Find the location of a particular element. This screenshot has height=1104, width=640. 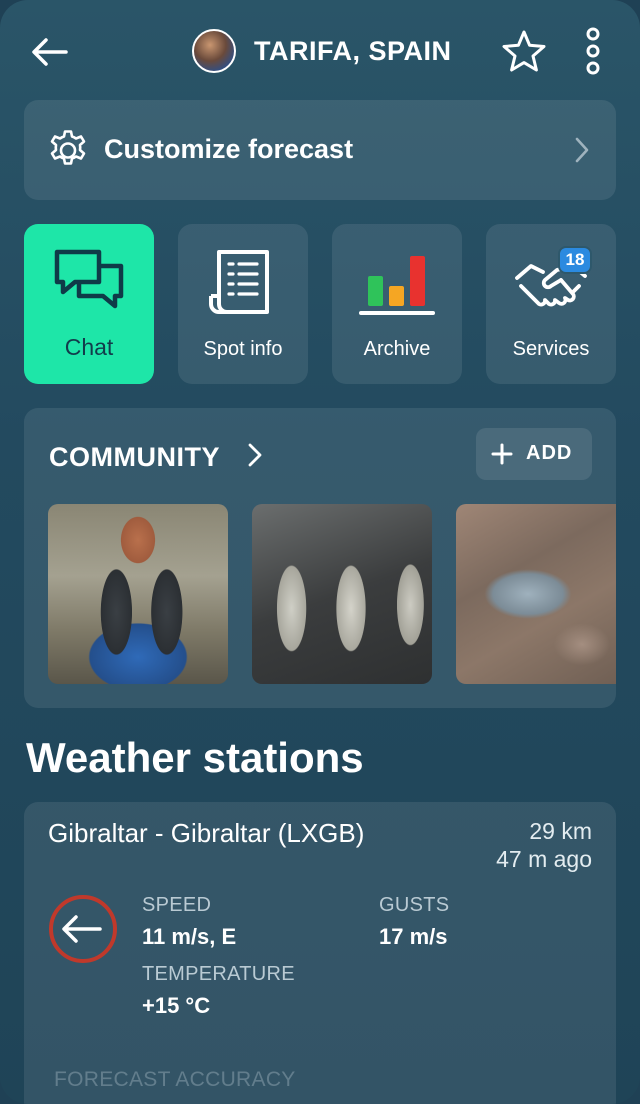

tile-services-label: Services is located at coordinates (551, 349).